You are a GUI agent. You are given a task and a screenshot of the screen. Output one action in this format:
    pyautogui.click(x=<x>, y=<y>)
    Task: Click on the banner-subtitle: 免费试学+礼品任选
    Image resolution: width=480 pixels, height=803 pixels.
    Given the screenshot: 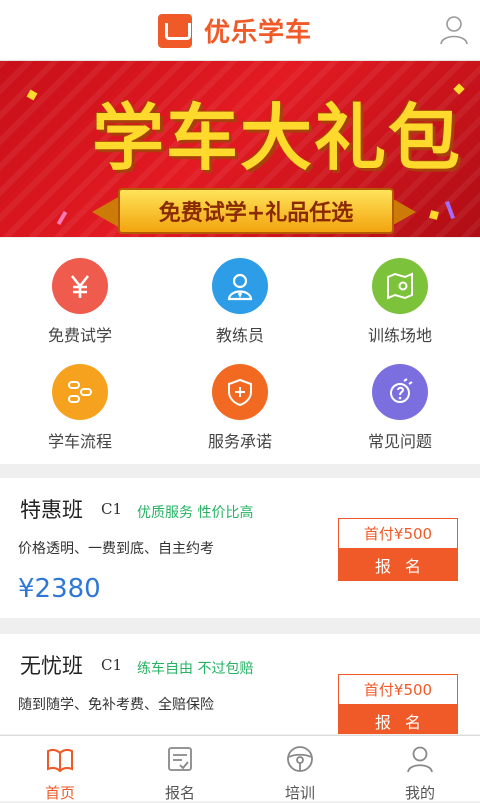 What is the action you would take?
    pyautogui.click(x=256, y=211)
    